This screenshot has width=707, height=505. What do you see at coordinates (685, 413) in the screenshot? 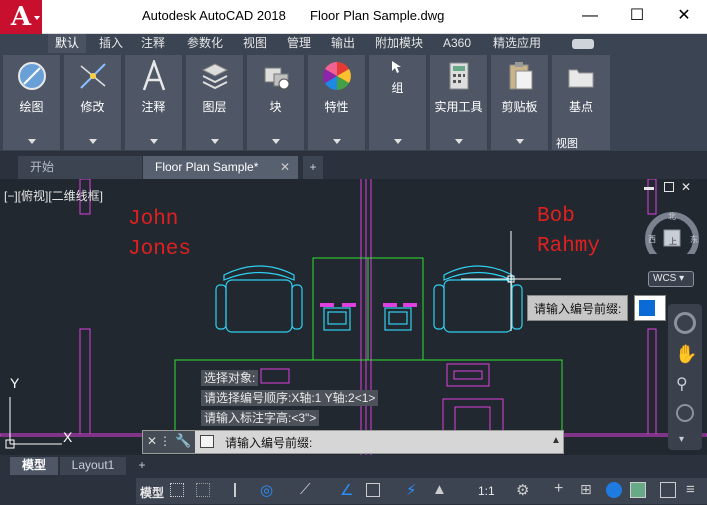
I see `orbit-icon` at bounding box center [685, 413].